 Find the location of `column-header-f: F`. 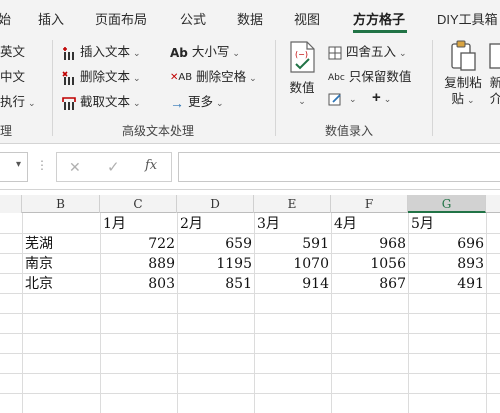

column-header-f: F is located at coordinates (369, 204).